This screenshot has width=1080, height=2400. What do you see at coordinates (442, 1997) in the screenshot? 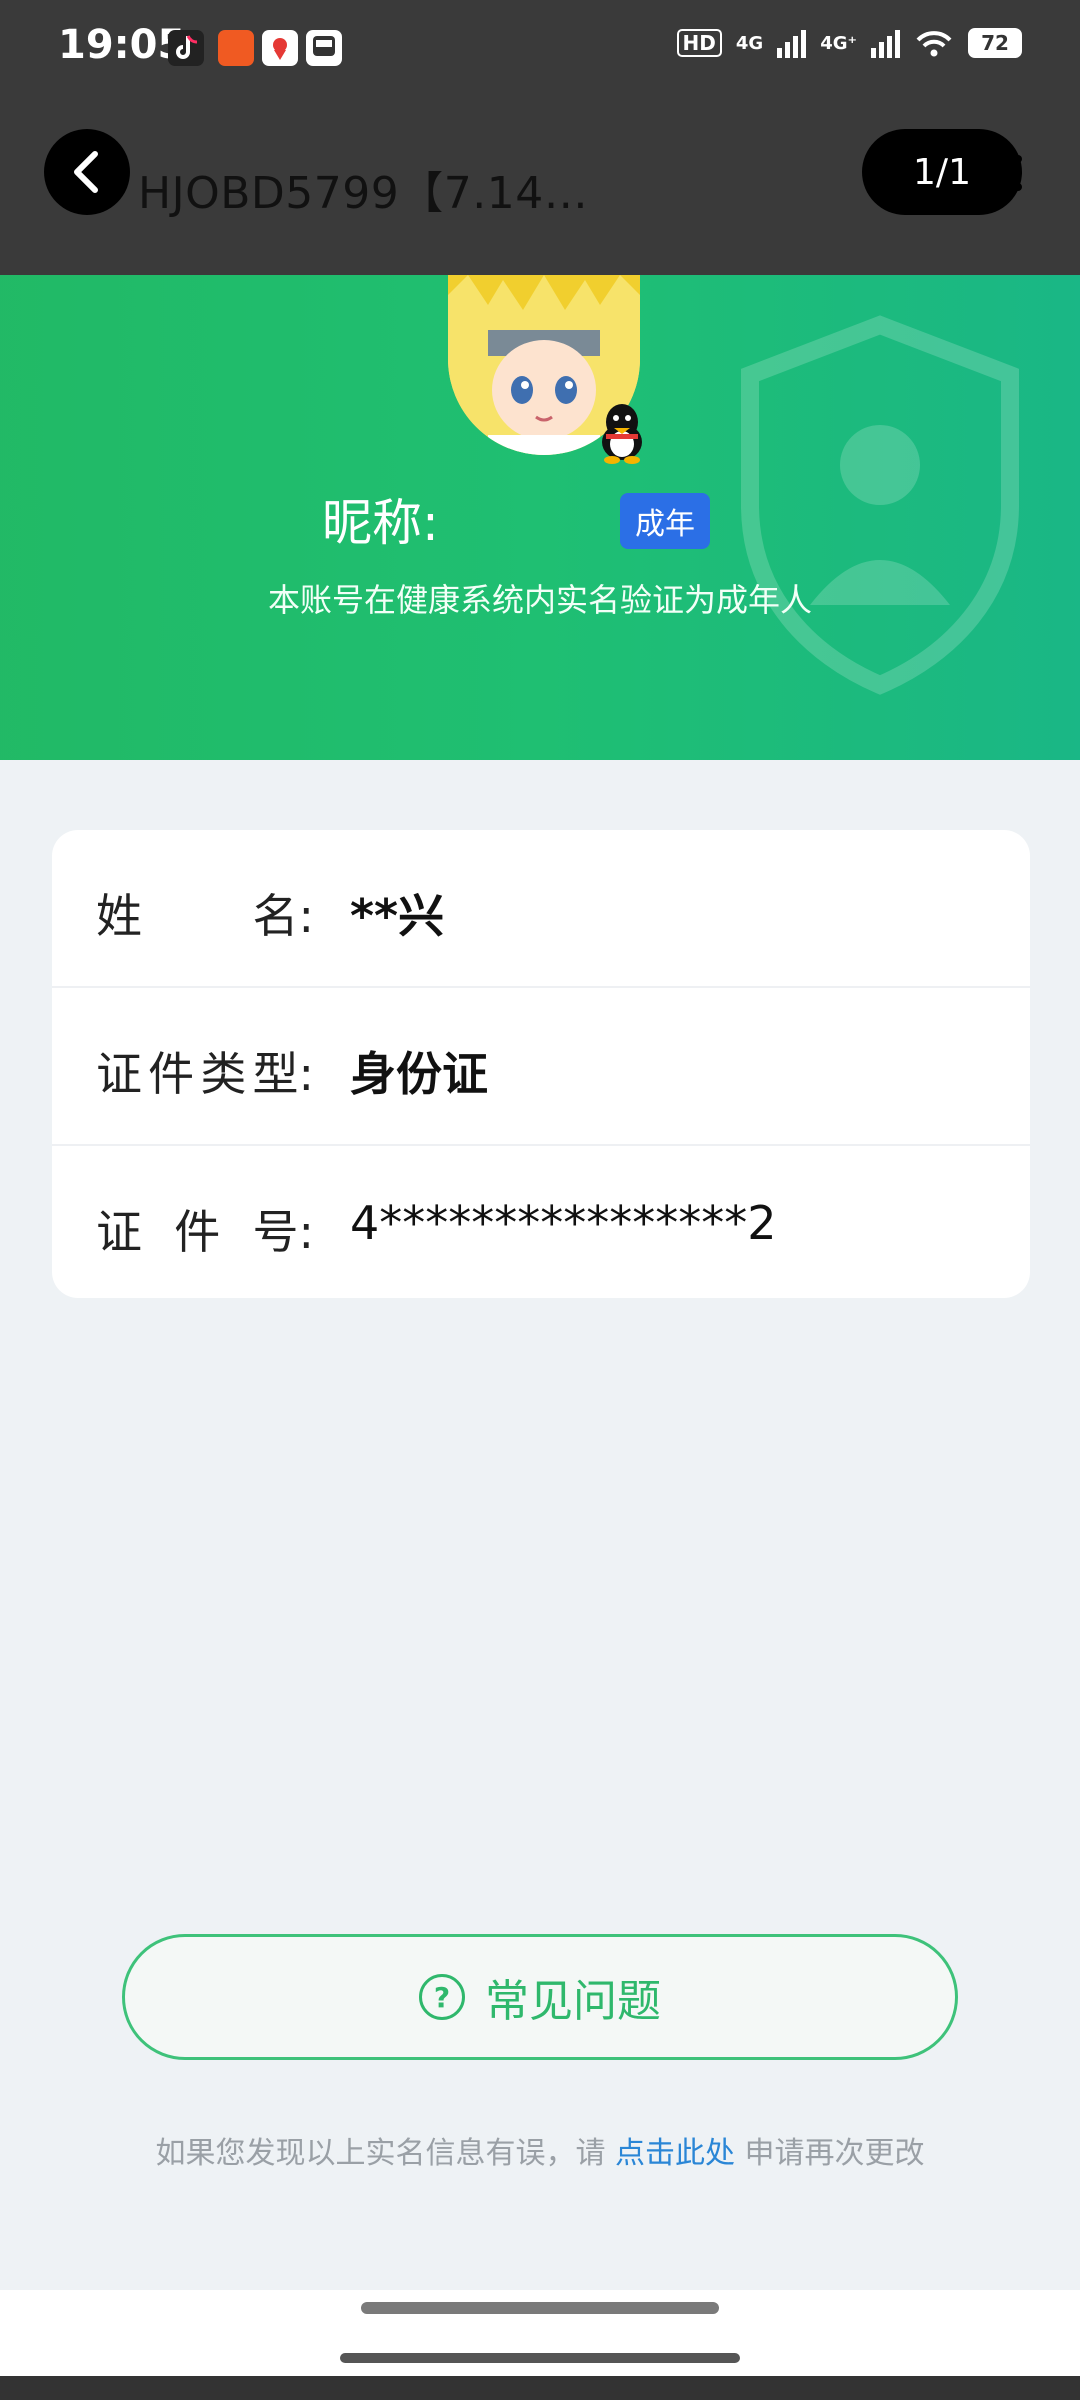
I see `question-circle-icon: ?` at bounding box center [442, 1997].